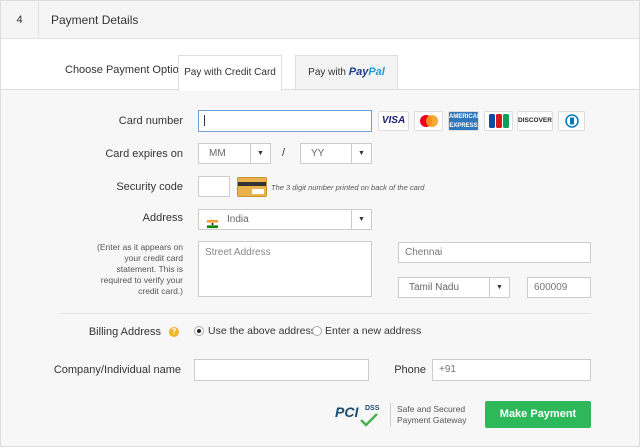  I want to click on section-title: Payment Details, so click(95, 20).